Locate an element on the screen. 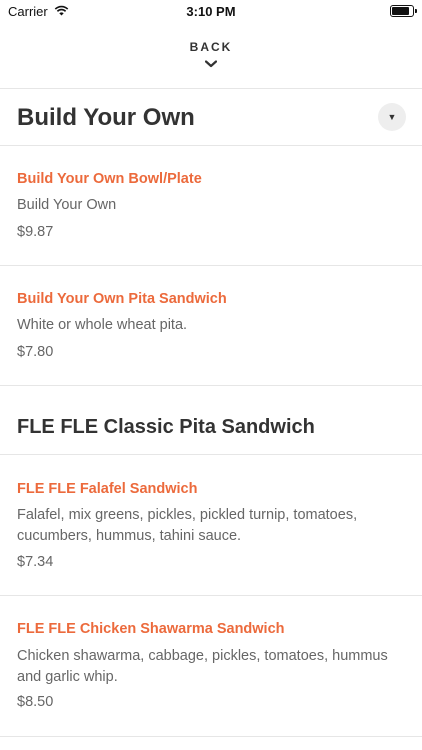  section-title-classic-pita: FLE FLE Classic Pita Sandwich is located at coordinates (166, 427).